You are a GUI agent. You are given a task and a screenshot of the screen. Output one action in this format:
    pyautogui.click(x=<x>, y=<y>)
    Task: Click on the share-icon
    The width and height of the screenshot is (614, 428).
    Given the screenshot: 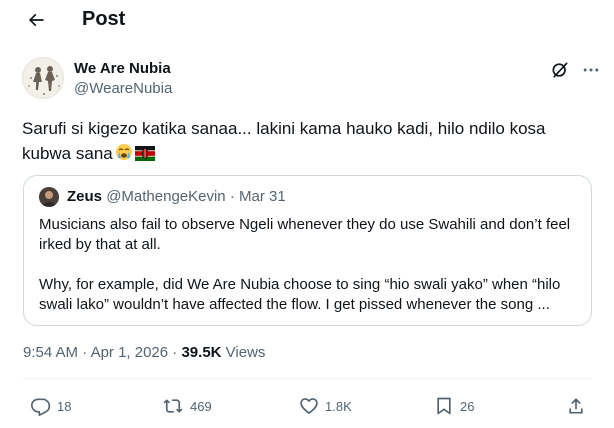 What is the action you would take?
    pyautogui.click(x=576, y=406)
    